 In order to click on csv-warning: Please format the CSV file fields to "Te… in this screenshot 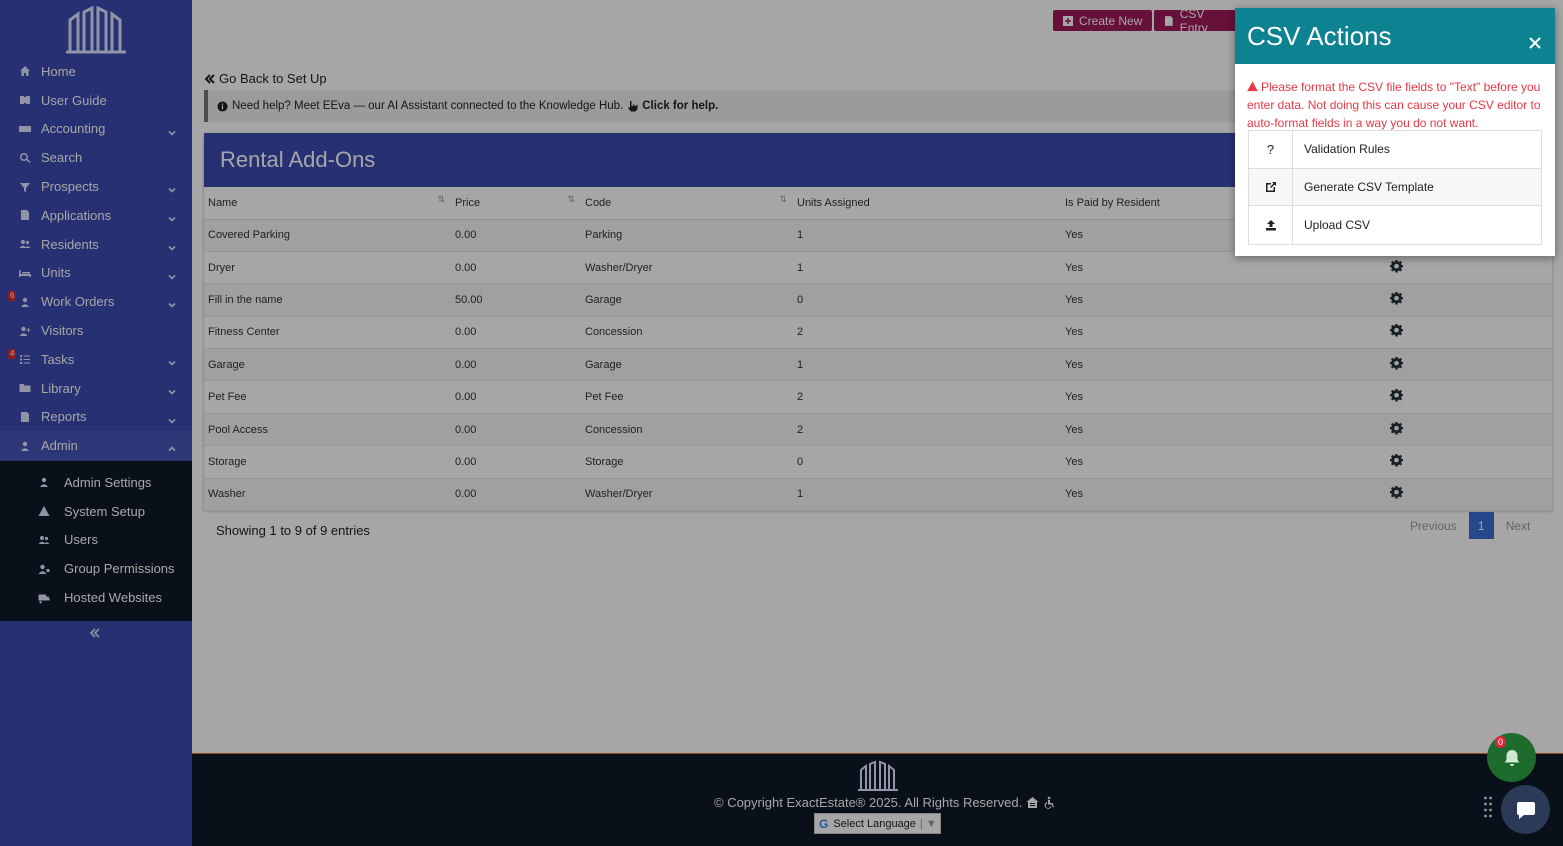, I will do `click(1395, 98)`.